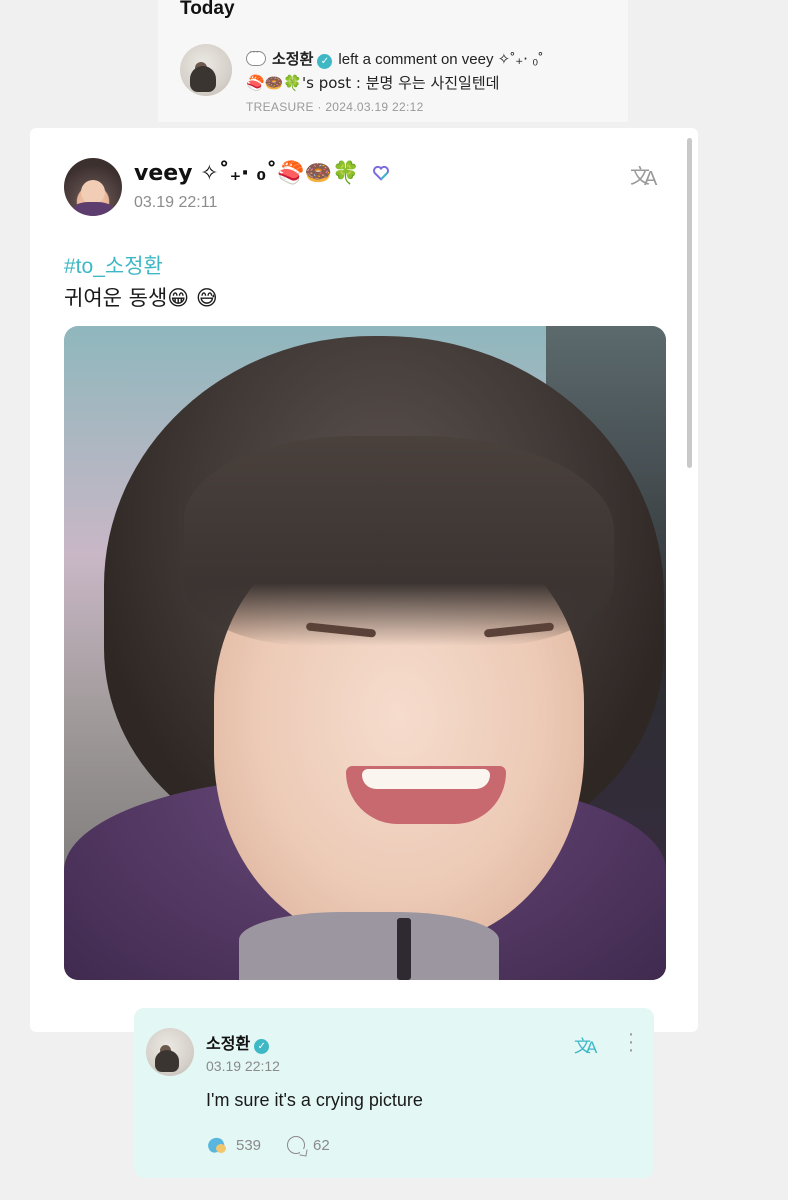 This screenshot has width=788, height=1200. What do you see at coordinates (247, 173) in the screenshot?
I see `post-author-name: veey ✧˚₊‧ ₀˚🍣🍩🍀` at bounding box center [247, 173].